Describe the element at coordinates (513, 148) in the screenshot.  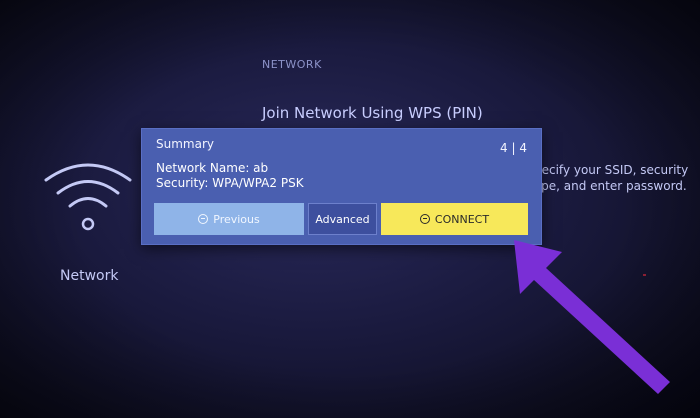
I see `step-counter: 4 | 4` at that location.